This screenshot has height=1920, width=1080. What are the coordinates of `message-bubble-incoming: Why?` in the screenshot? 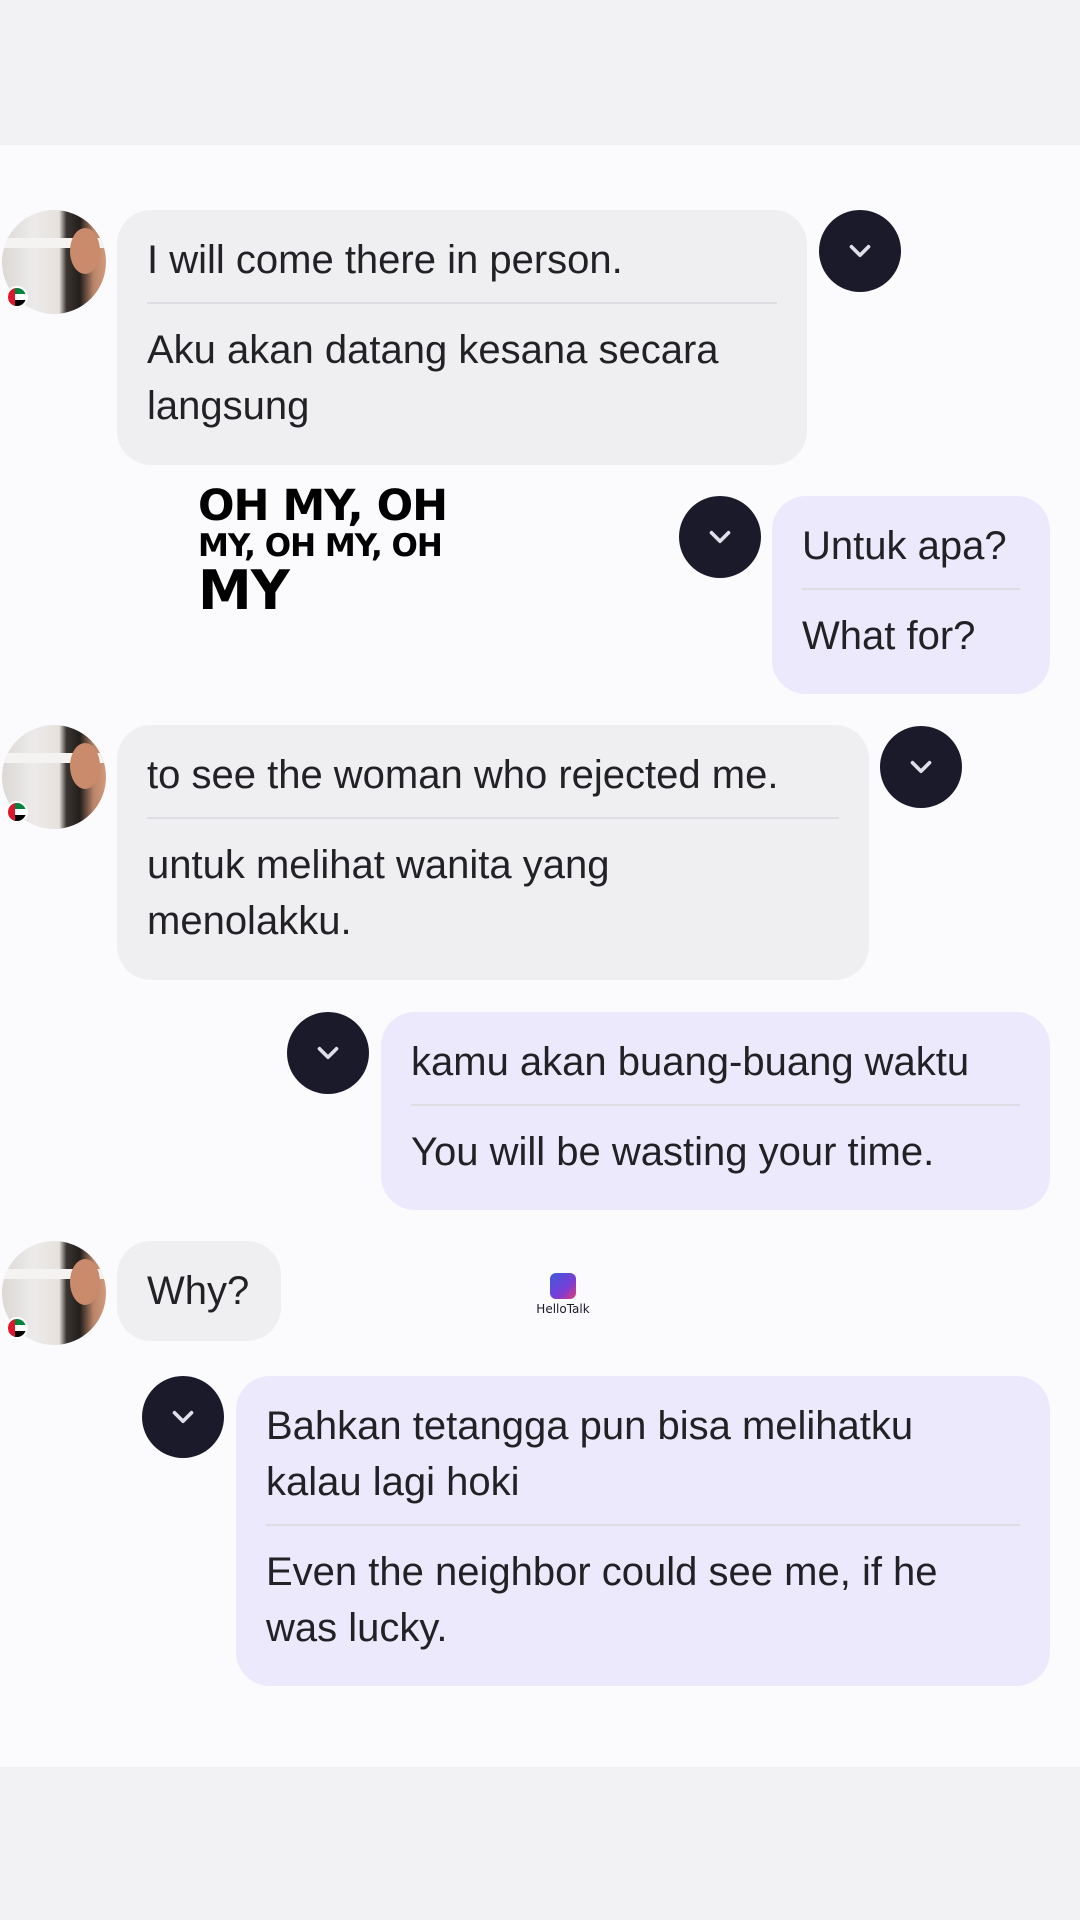 It's located at (199, 1291).